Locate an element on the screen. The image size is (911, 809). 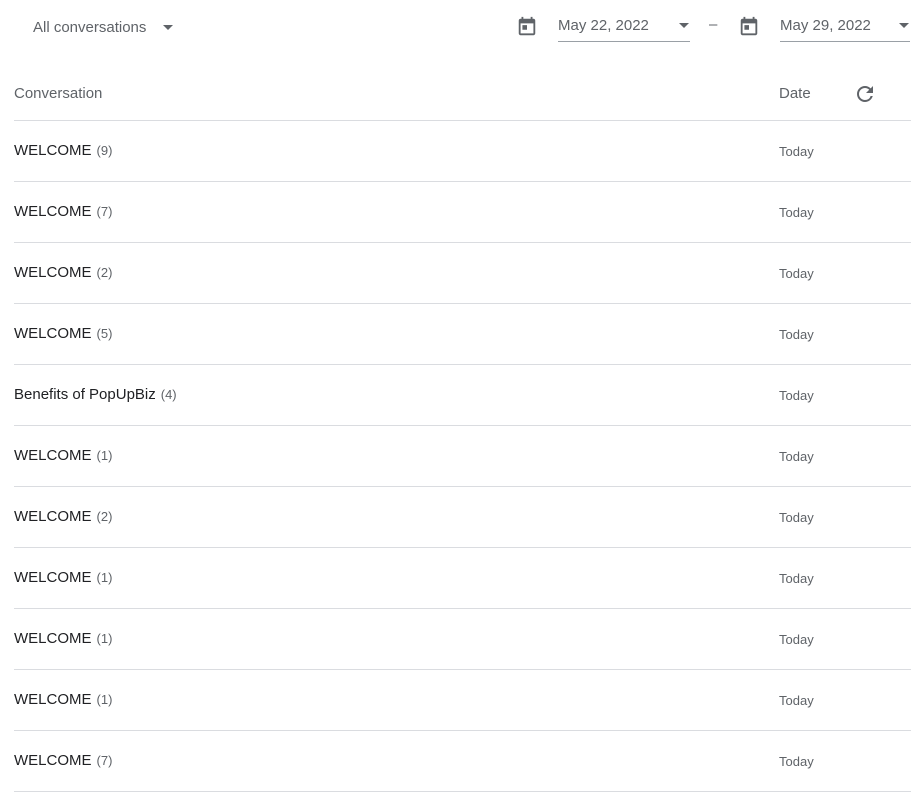
table-row: WELCOME (9) Today is located at coordinates (462, 151).